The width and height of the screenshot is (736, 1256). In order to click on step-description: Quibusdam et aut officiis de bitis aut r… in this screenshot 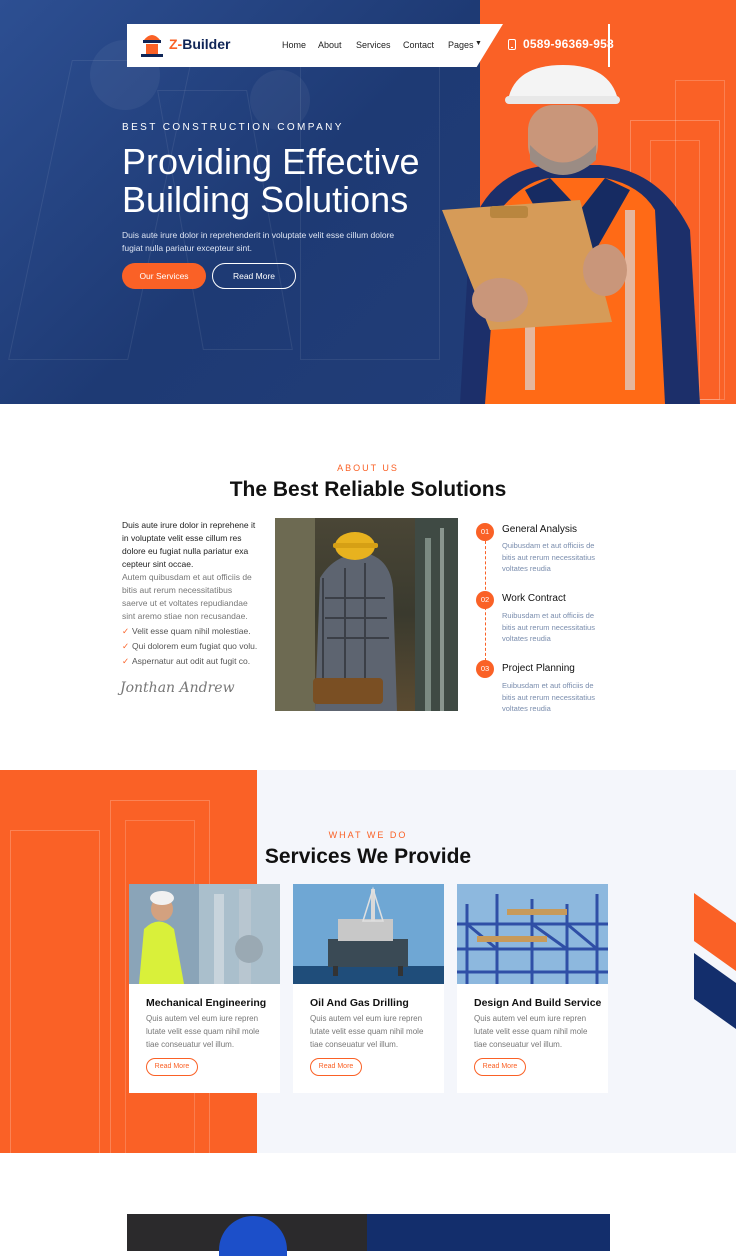, I will do `click(548, 557)`.